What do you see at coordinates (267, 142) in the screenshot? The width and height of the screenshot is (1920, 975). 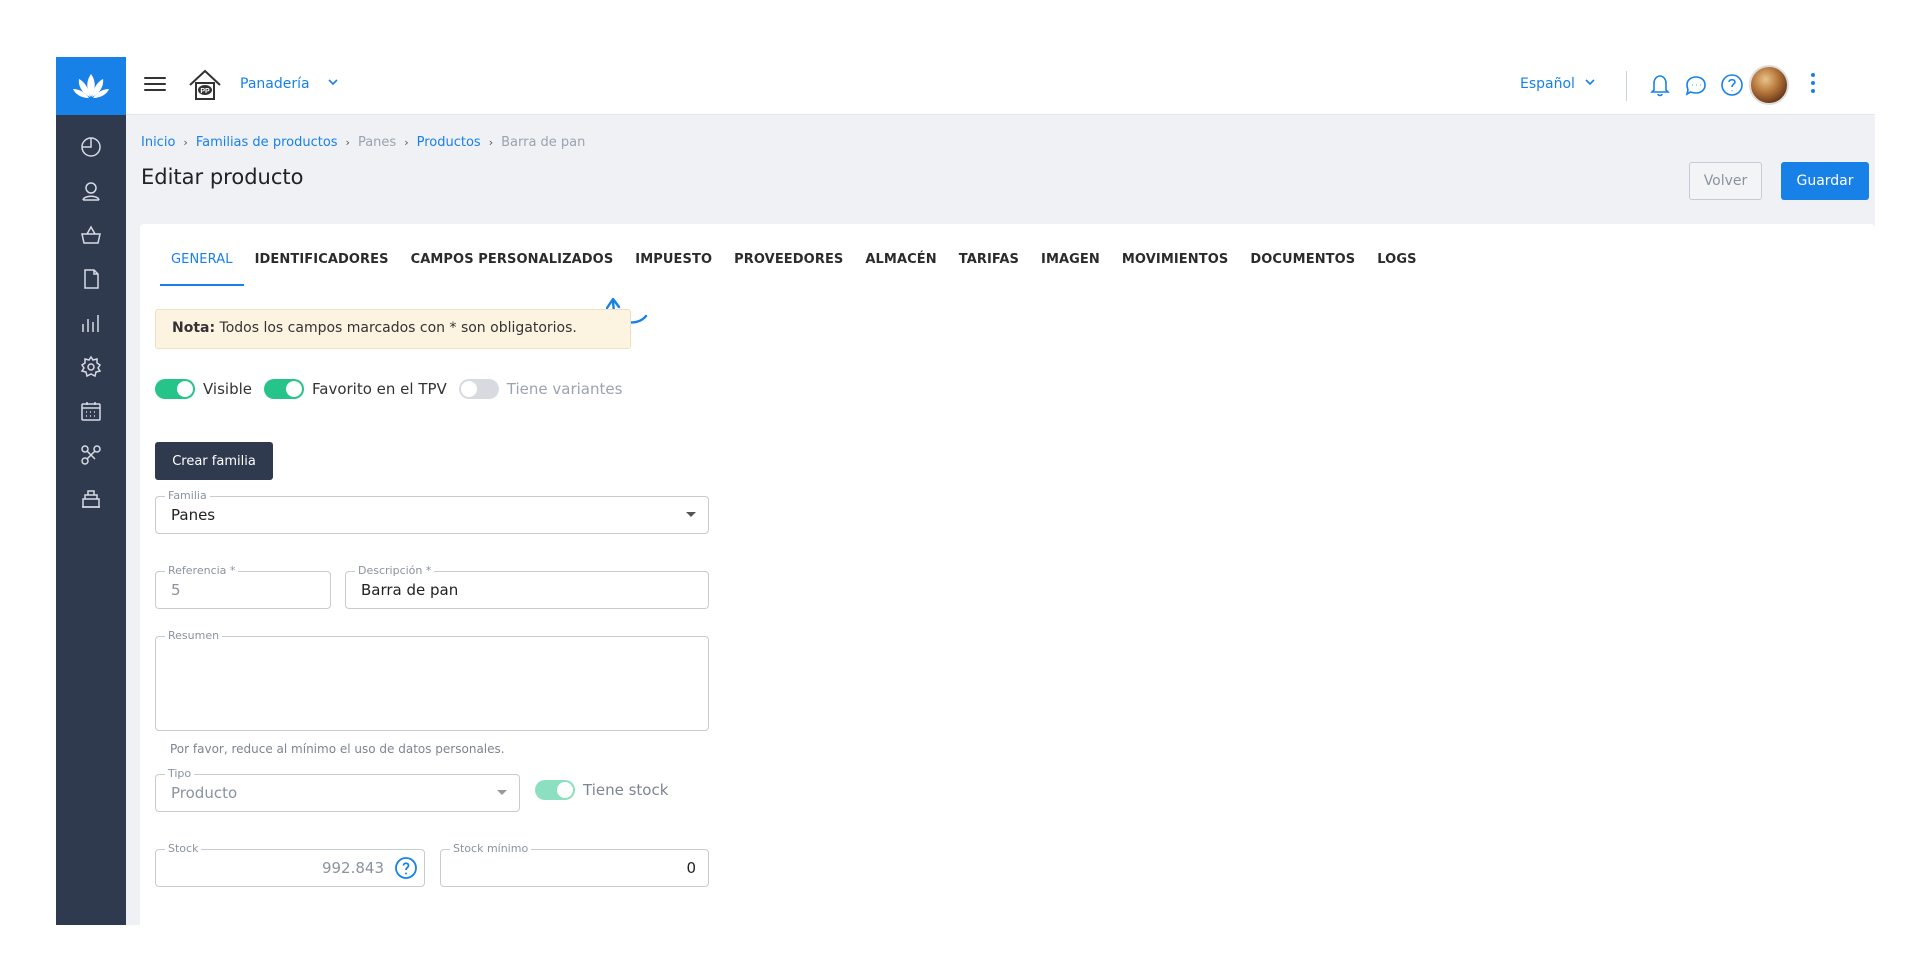 I see `breadcrumb-item-familias: Familias de productos` at bounding box center [267, 142].